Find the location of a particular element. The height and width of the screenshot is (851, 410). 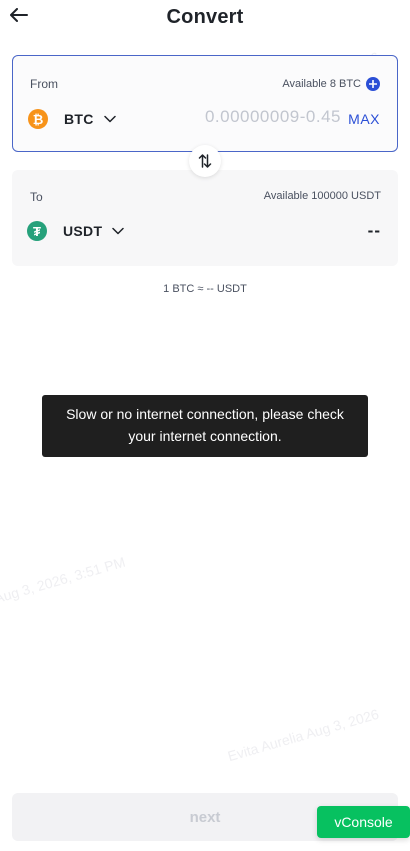

to-card: To Available 100000 USDT ₮ USDT -- is located at coordinates (205, 218).